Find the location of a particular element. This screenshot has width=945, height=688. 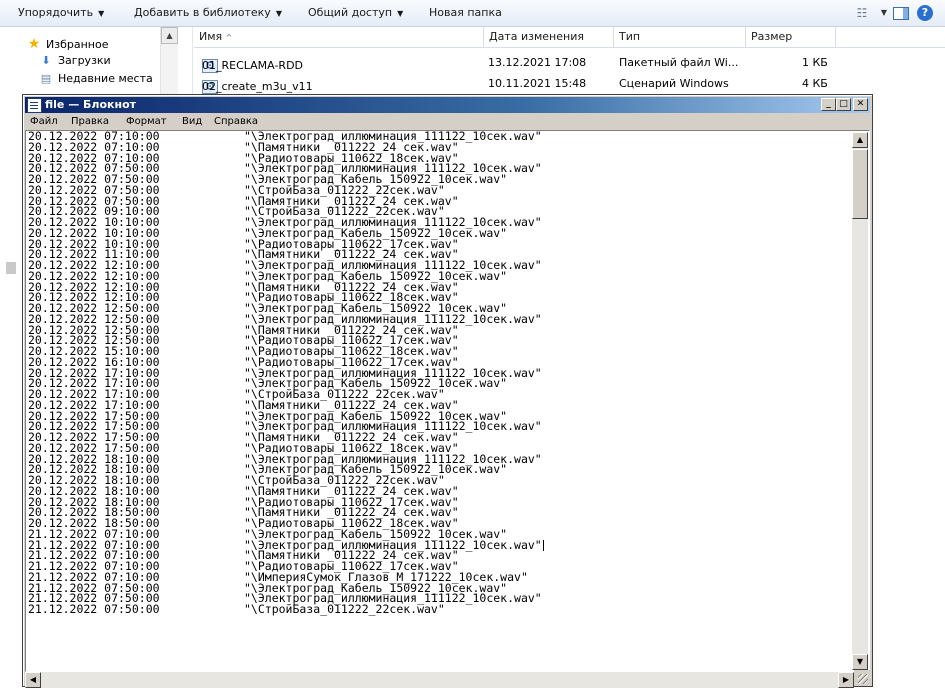

menu-file: Файл is located at coordinates (44, 121).